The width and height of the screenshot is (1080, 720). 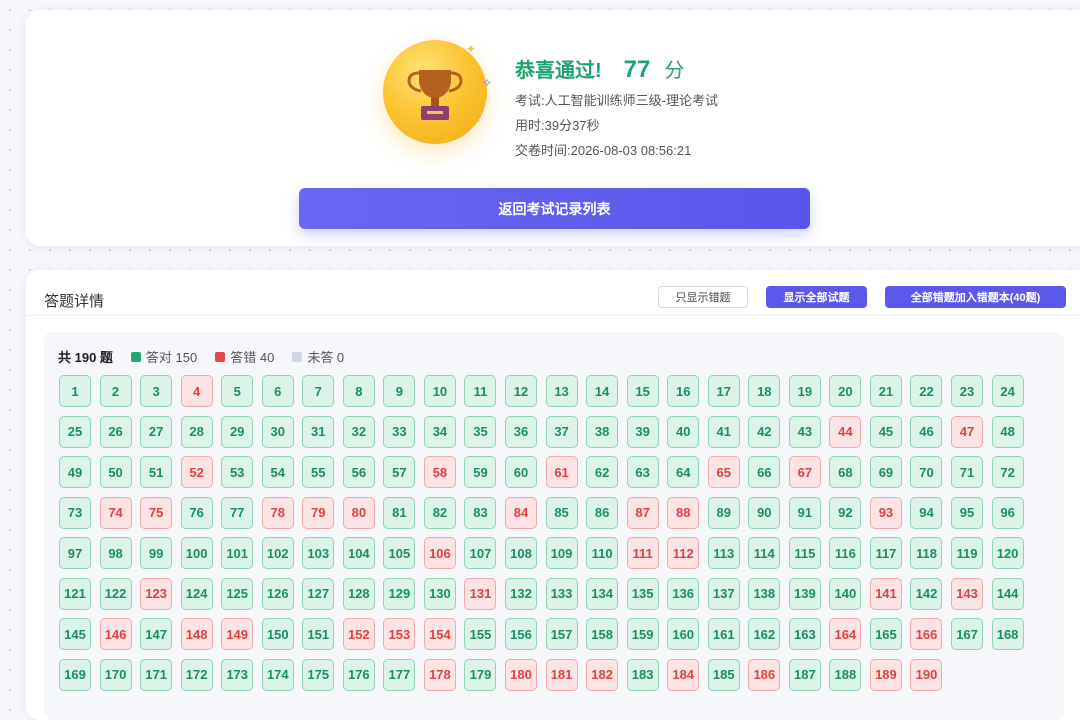 What do you see at coordinates (358, 593) in the screenshot?
I see `question-item: 128` at bounding box center [358, 593].